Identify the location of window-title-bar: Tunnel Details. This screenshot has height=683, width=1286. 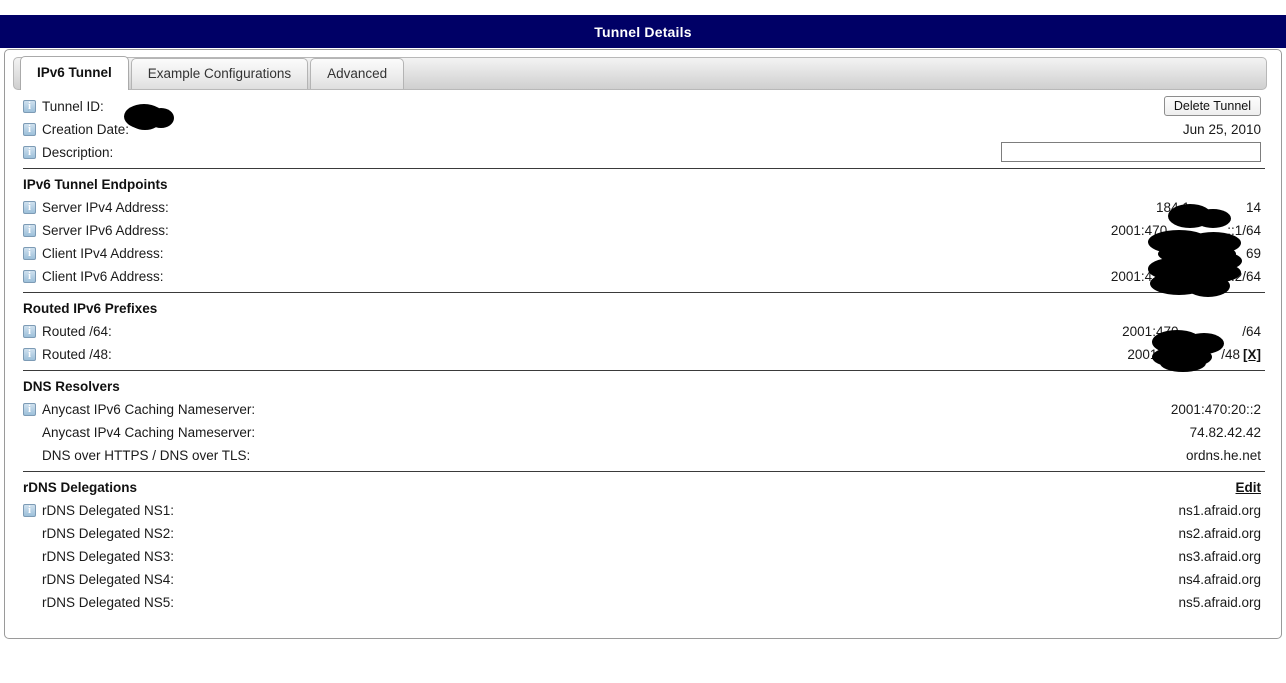
(643, 31).